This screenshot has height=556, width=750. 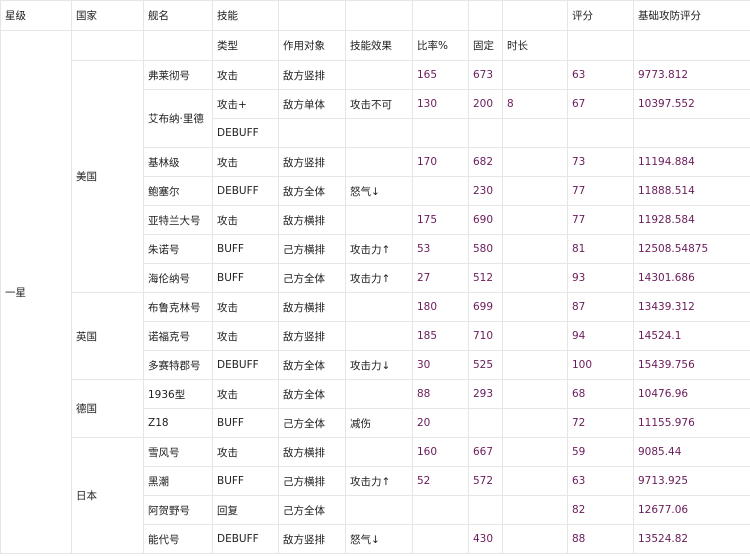 I want to click on skill-rate: 27, so click(x=440, y=278).